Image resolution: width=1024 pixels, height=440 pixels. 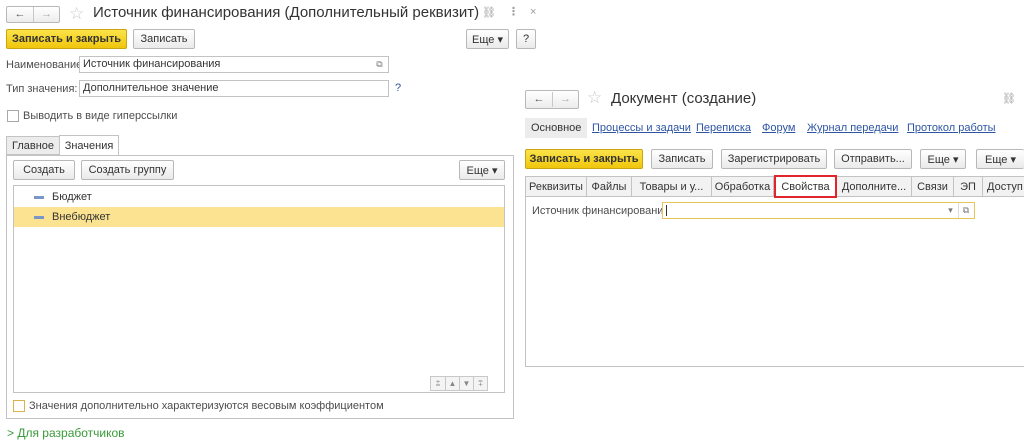 What do you see at coordinates (743, 186) in the screenshot?
I see `subtab-processing: Обработка` at bounding box center [743, 186].